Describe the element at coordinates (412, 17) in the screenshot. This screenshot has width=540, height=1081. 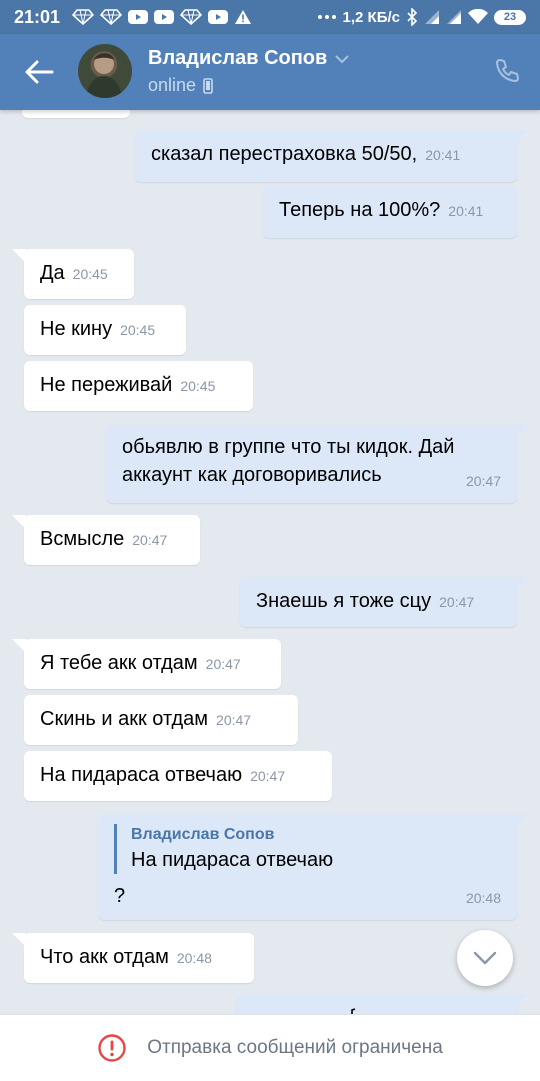
I see `bluetooth-icon` at that location.